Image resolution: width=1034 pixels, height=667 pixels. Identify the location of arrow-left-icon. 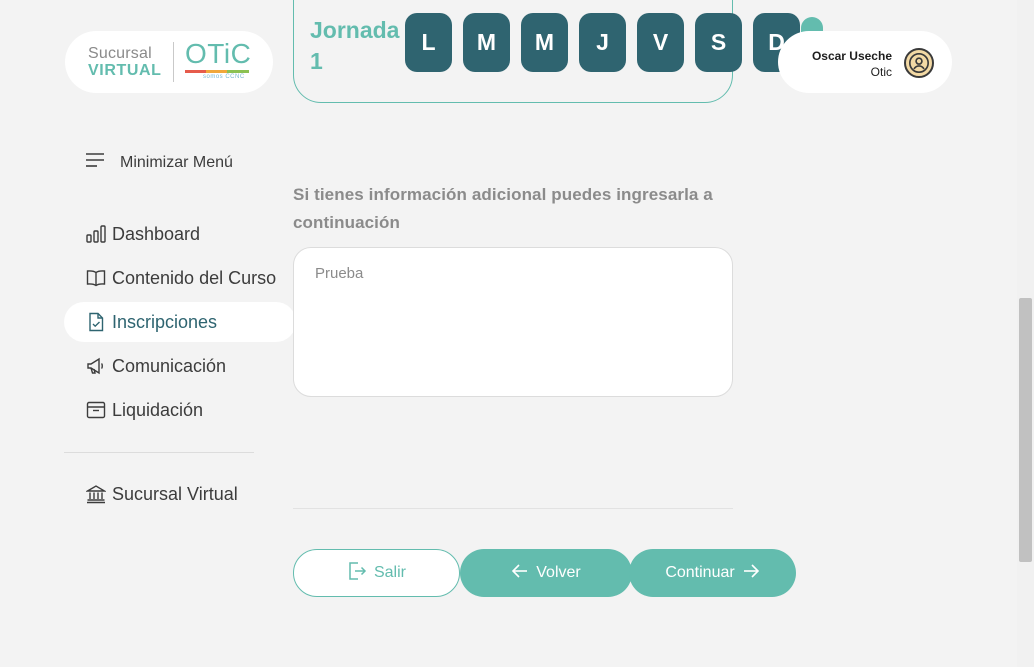
(520, 573).